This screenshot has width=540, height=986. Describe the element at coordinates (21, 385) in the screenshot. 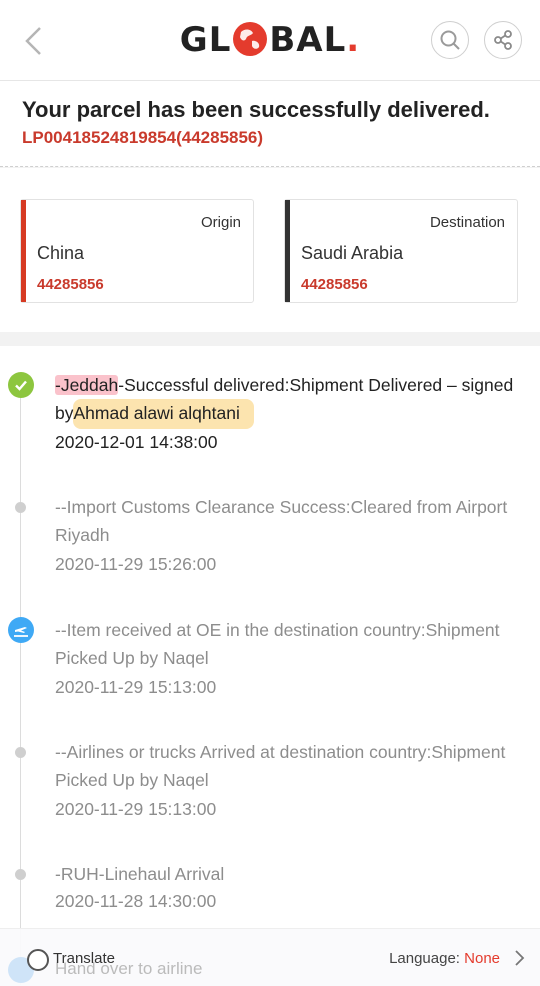

I see `check-icon` at that location.